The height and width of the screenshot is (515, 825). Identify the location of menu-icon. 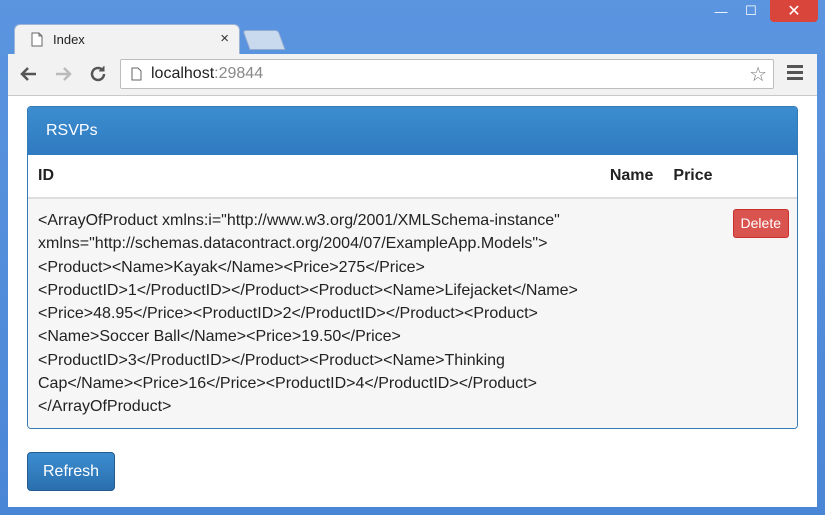
(795, 73).